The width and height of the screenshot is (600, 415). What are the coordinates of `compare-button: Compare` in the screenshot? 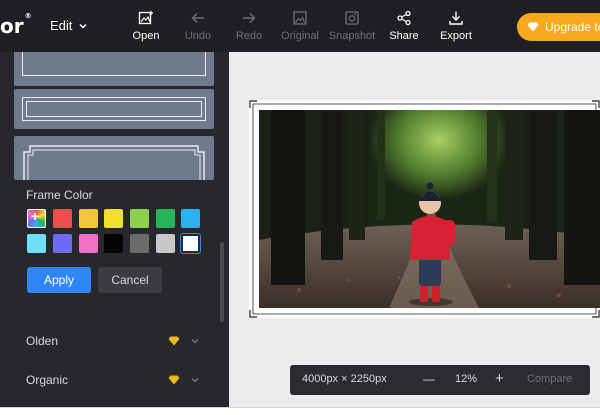 It's located at (549, 379).